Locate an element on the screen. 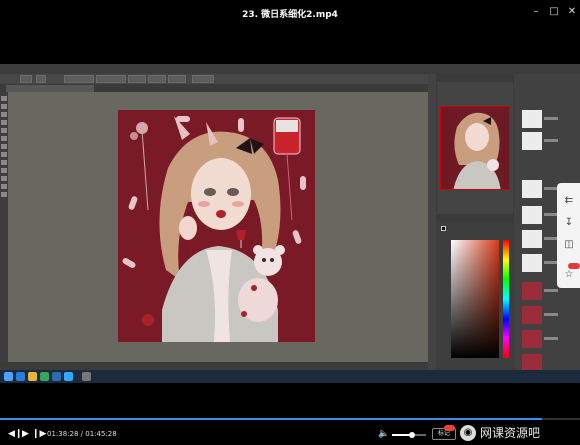 The height and width of the screenshot is (445, 580). playback-progress-fill is located at coordinates (271, 419).